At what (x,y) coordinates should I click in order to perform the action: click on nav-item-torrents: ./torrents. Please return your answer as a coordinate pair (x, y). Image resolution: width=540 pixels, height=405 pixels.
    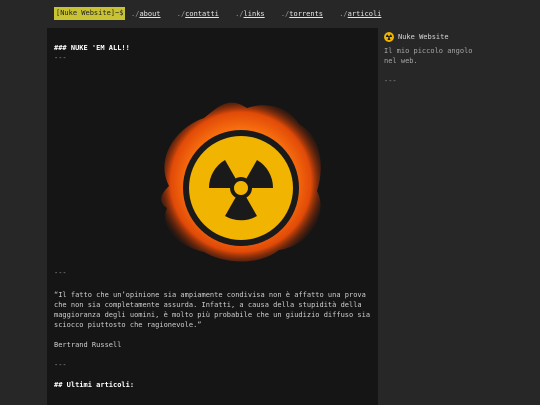
    Looking at the image, I should click on (302, 14).